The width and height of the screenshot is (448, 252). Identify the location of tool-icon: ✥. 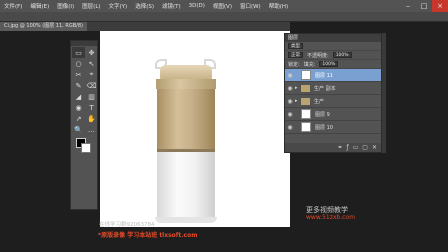
(91, 52).